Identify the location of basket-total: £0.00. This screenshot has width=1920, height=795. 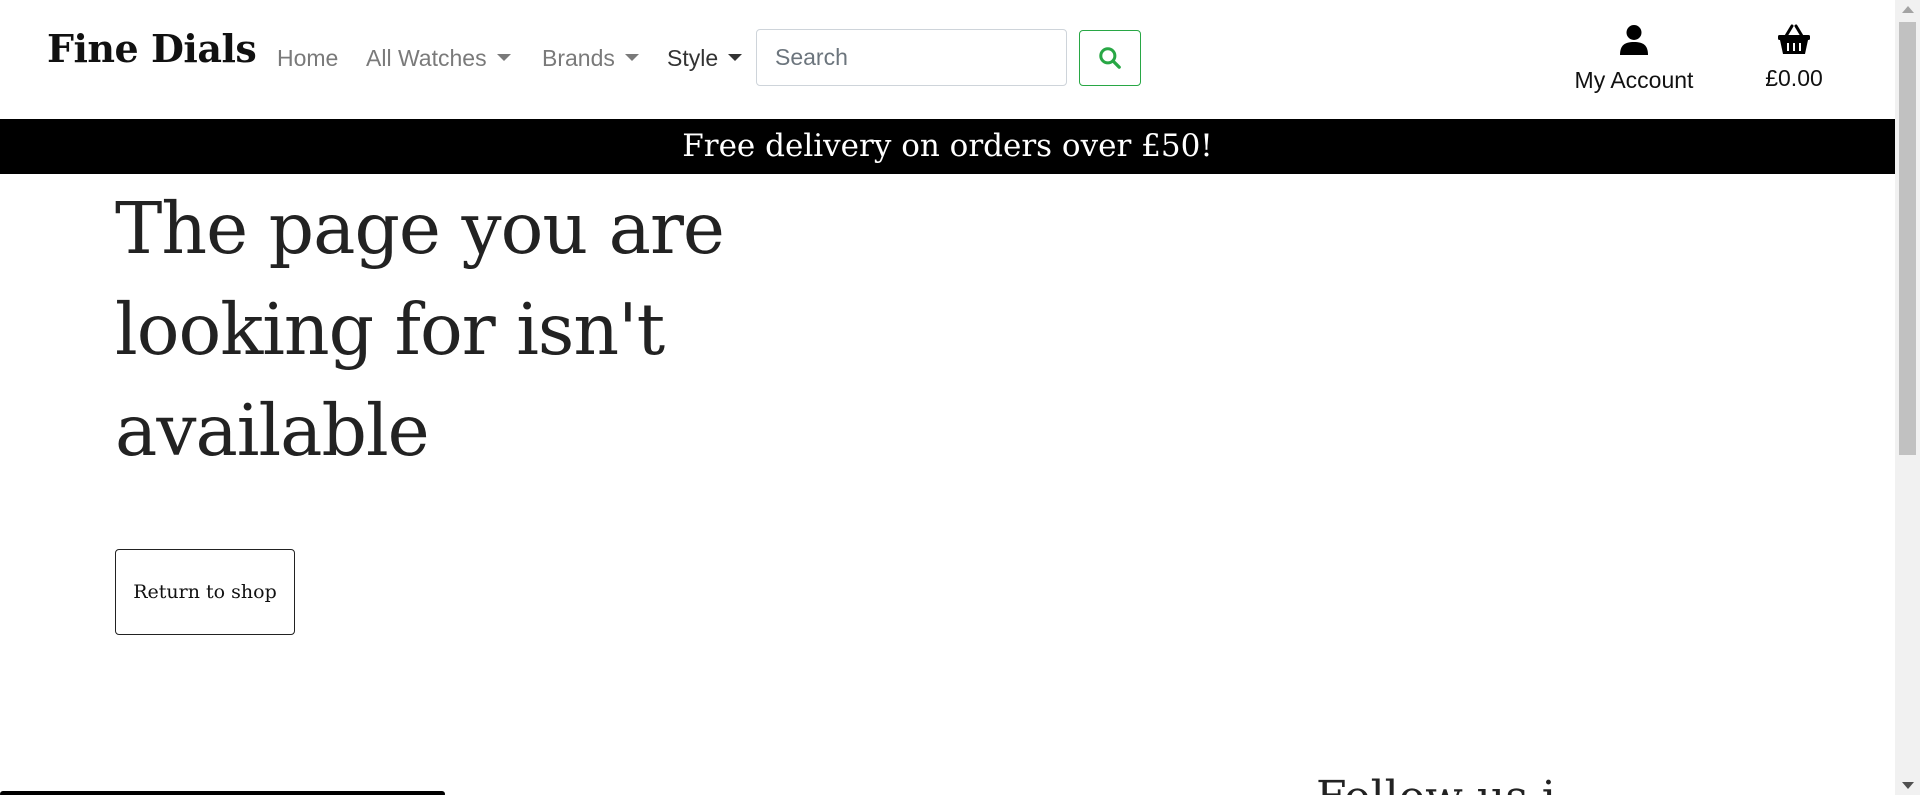
(1794, 78).